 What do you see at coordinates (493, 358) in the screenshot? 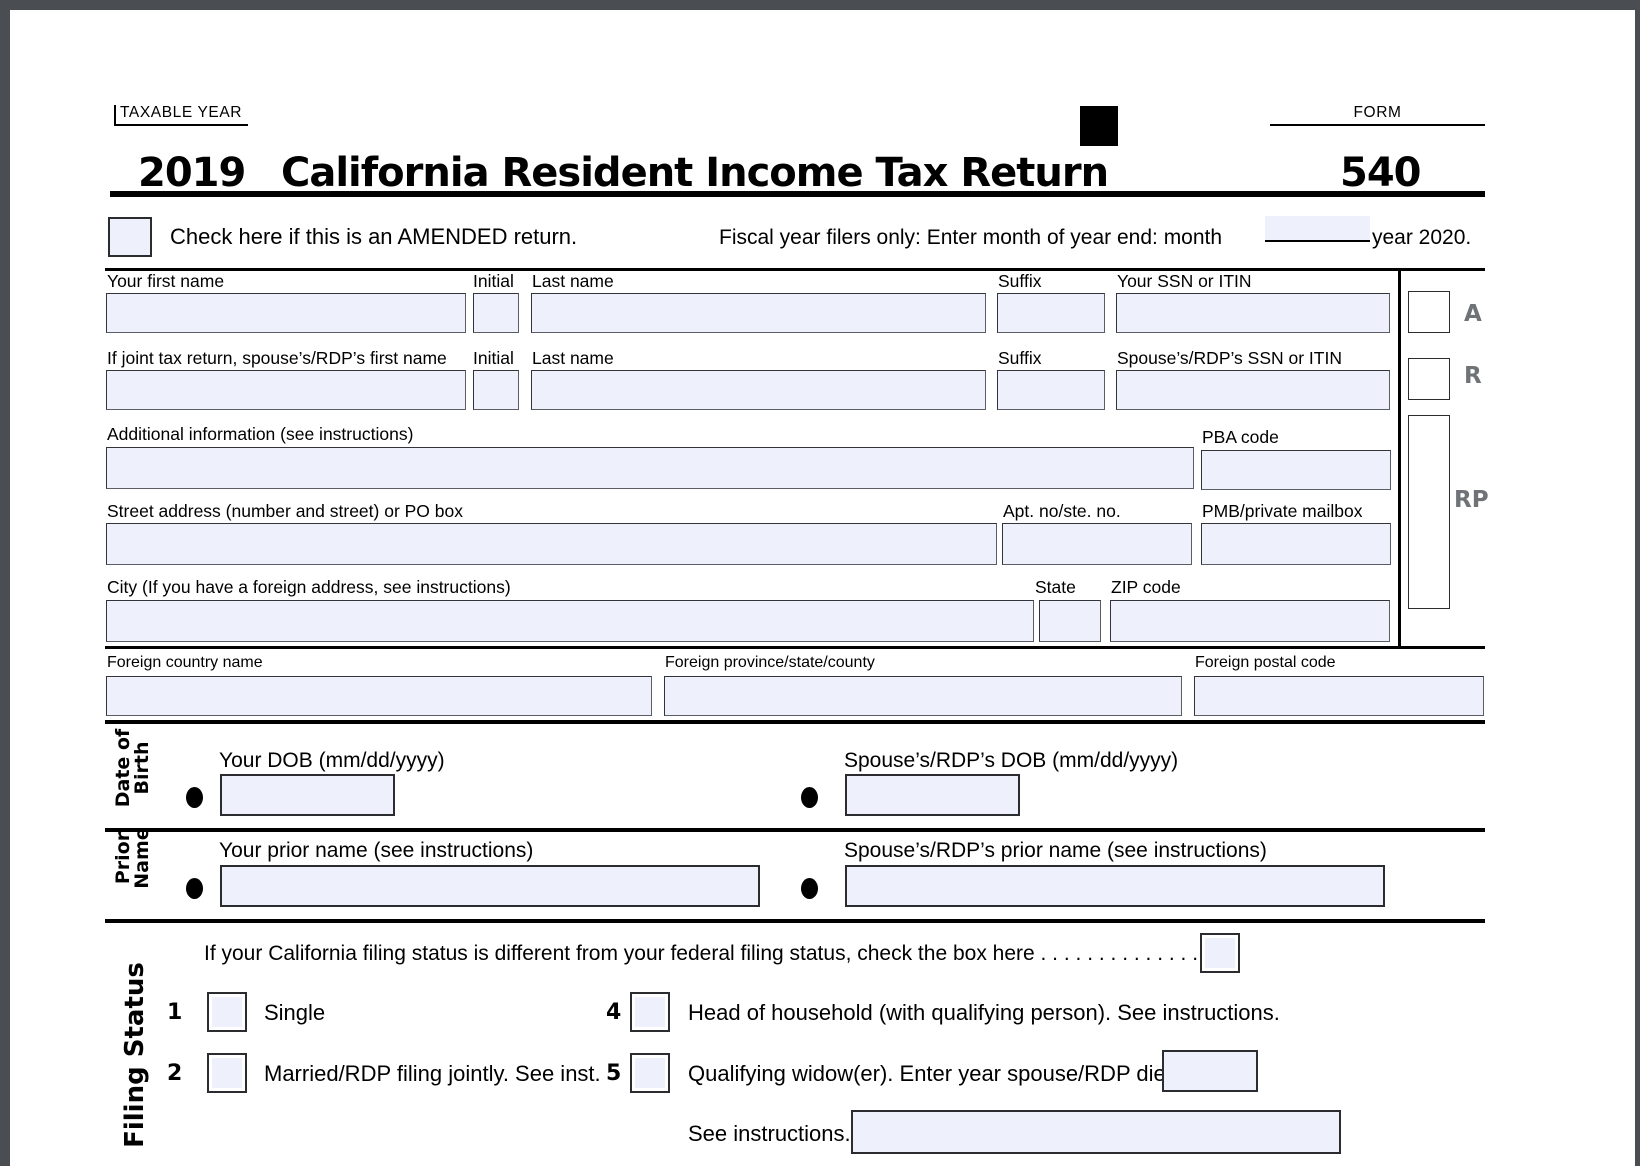
I see `spouse-initial-label: Initial` at bounding box center [493, 358].